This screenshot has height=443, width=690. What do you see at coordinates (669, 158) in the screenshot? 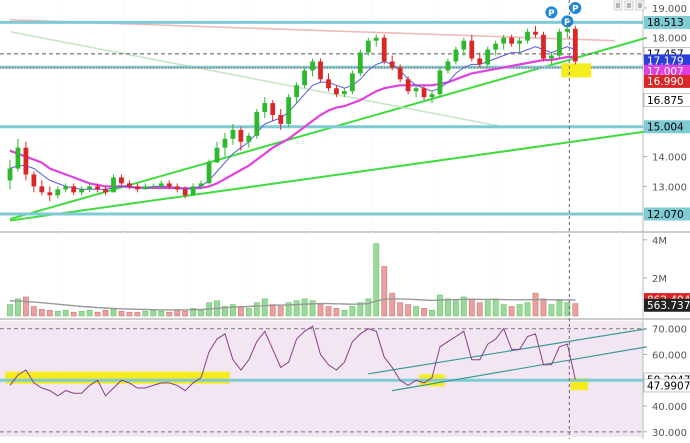
I see `price-tick-label: 14.000` at bounding box center [669, 158].